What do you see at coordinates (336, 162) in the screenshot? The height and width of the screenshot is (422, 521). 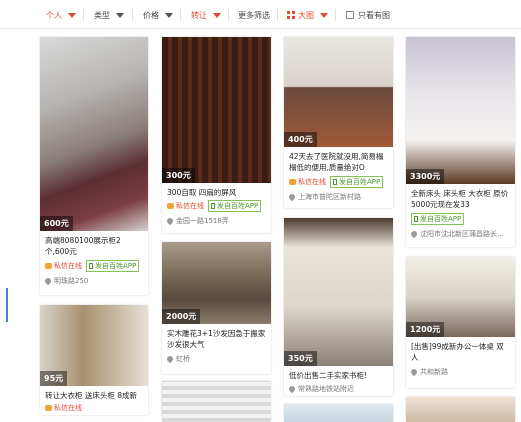 I see `listing-title: 42天去了医院就没用,简易榻榻低的便用,质量绝对O` at bounding box center [336, 162].